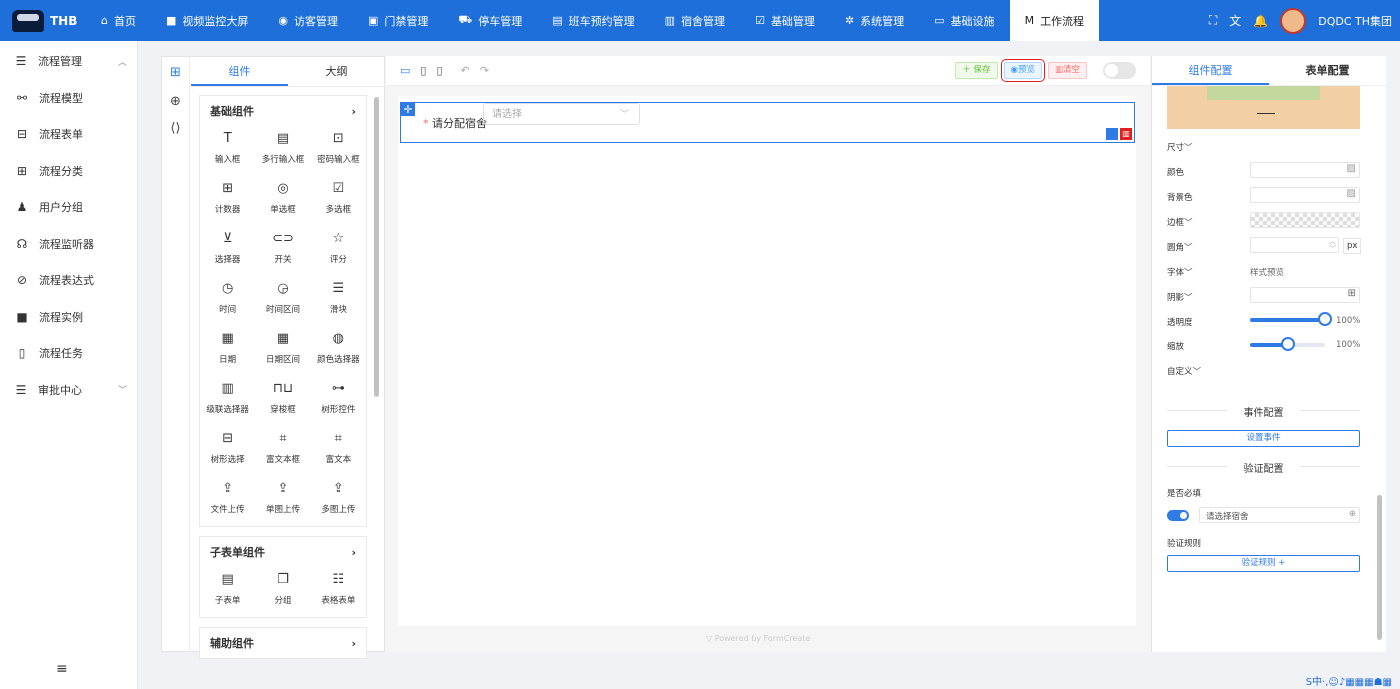  Describe the element at coordinates (68, 134) in the screenshot. I see `sidebar-item-1: ⊟ 流程表单` at that location.